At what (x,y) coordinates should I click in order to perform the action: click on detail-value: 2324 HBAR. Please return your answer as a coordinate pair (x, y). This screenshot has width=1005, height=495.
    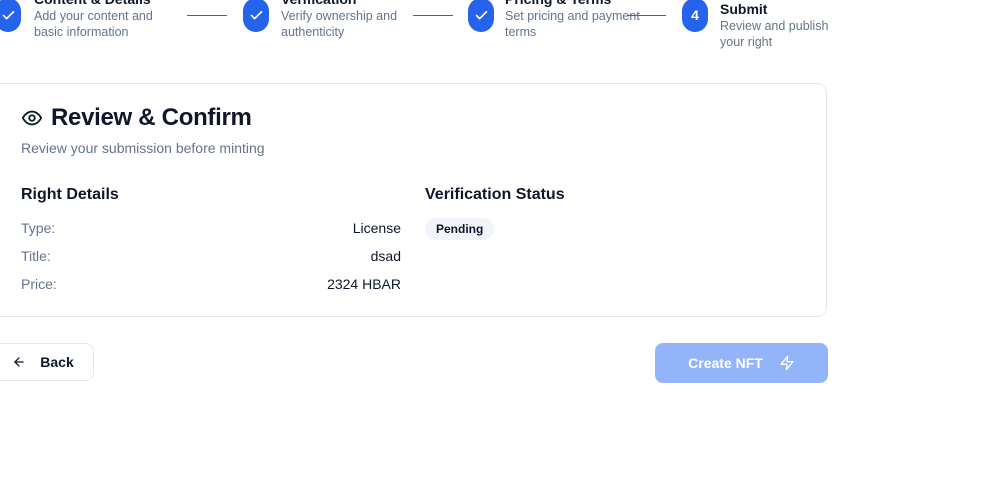
    Looking at the image, I should click on (364, 284).